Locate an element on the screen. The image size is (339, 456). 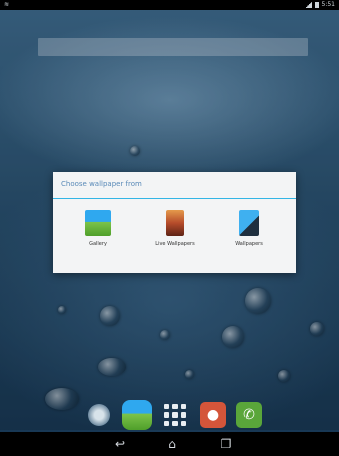
option-label: Wallpapers is located at coordinates (249, 244).